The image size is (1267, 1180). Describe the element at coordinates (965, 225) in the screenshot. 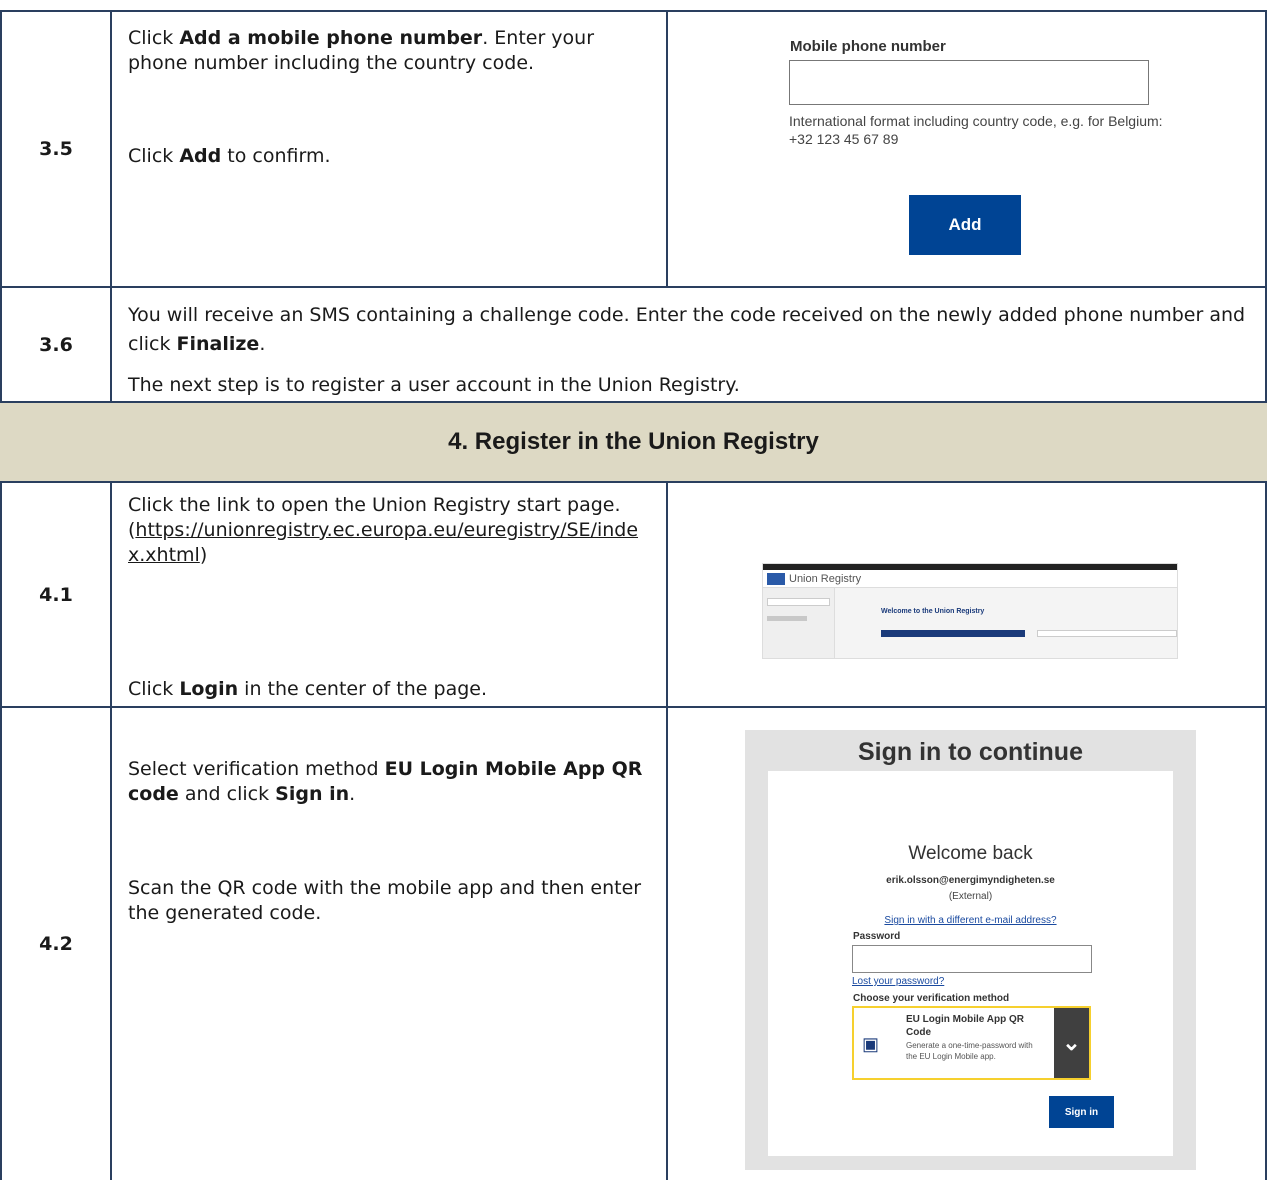

I see `add-button: Add` at that location.